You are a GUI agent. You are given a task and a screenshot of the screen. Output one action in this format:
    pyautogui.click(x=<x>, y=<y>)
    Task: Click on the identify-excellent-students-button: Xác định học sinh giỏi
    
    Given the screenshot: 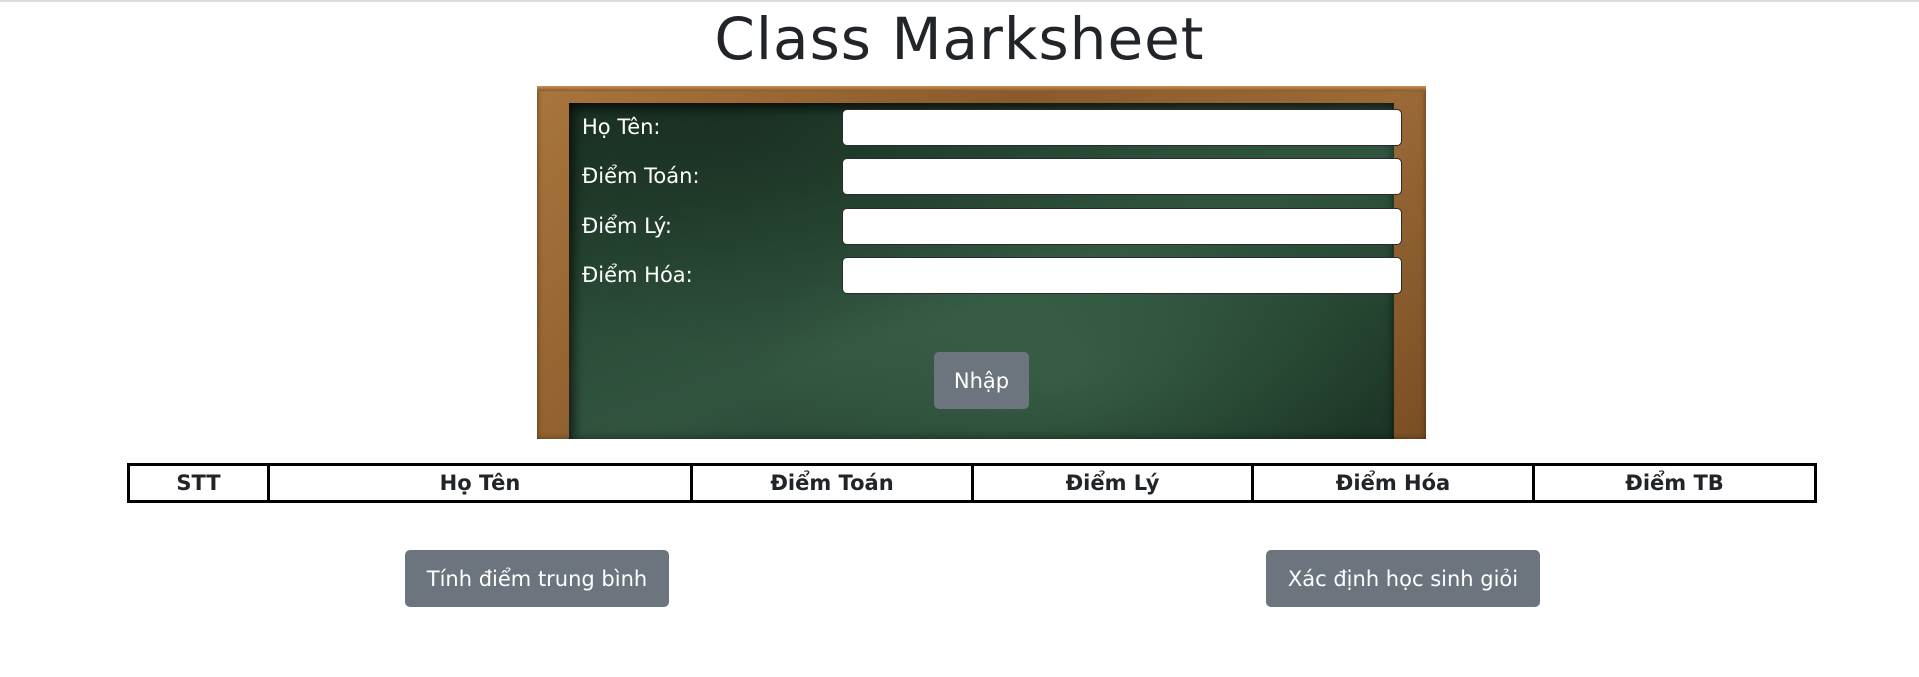 What is the action you would take?
    pyautogui.click(x=1403, y=578)
    